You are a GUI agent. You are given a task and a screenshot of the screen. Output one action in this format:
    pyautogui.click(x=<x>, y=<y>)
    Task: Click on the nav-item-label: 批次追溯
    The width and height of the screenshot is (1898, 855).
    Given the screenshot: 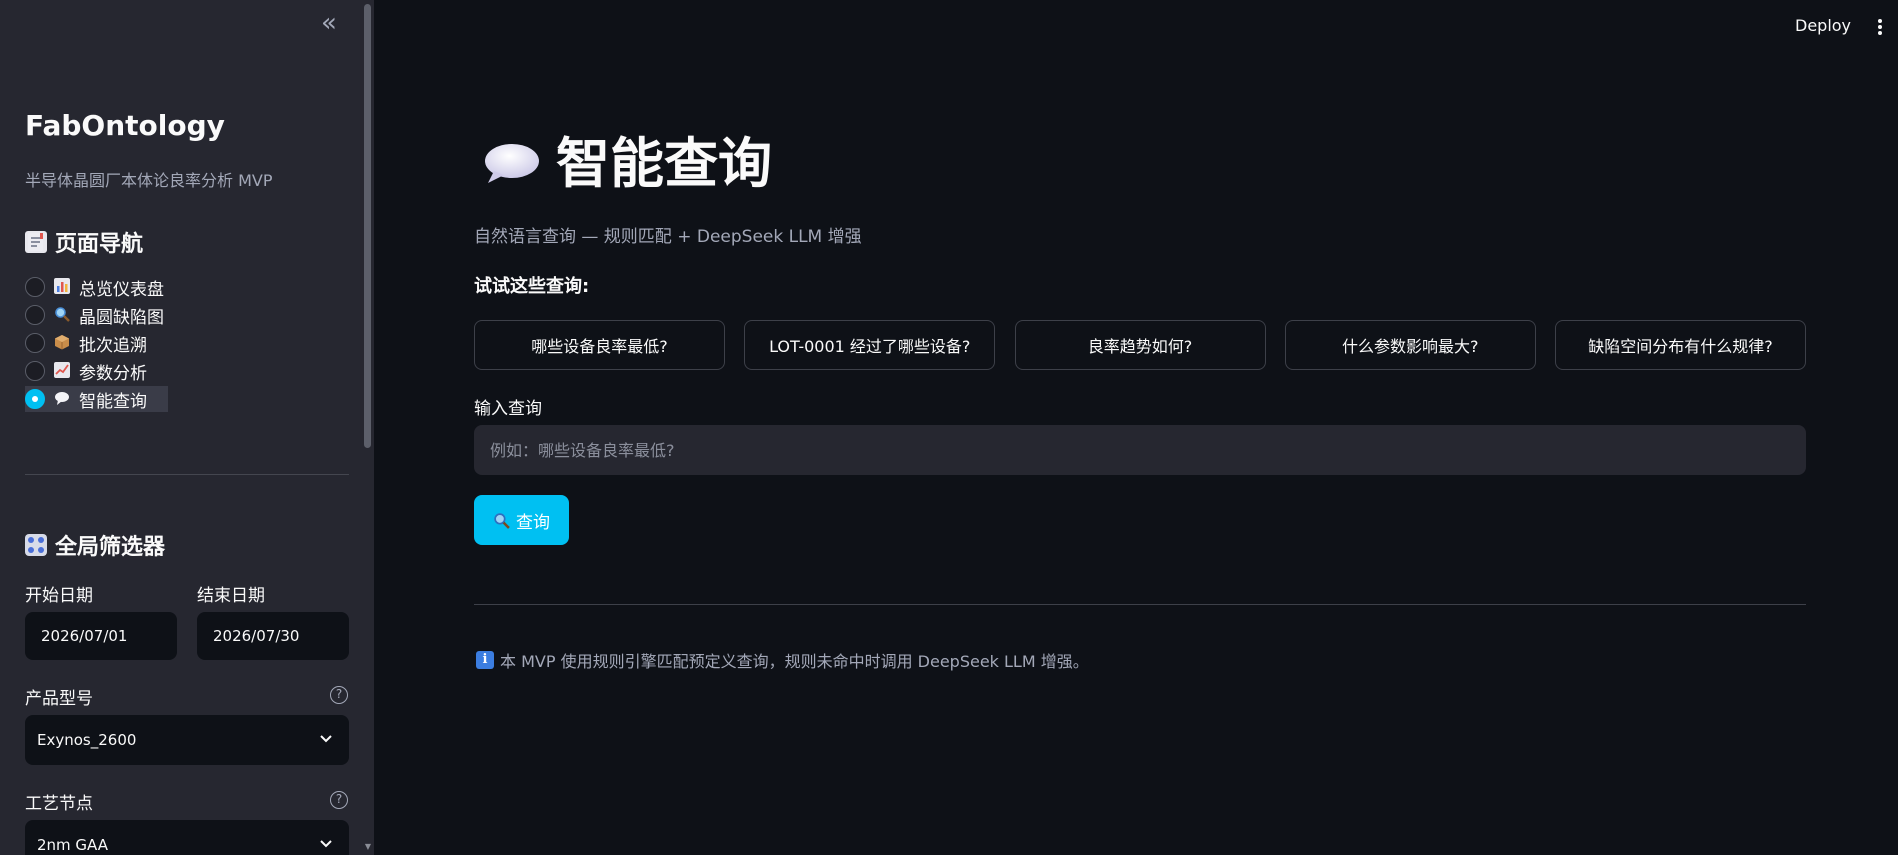 What is the action you would take?
    pyautogui.click(x=113, y=345)
    